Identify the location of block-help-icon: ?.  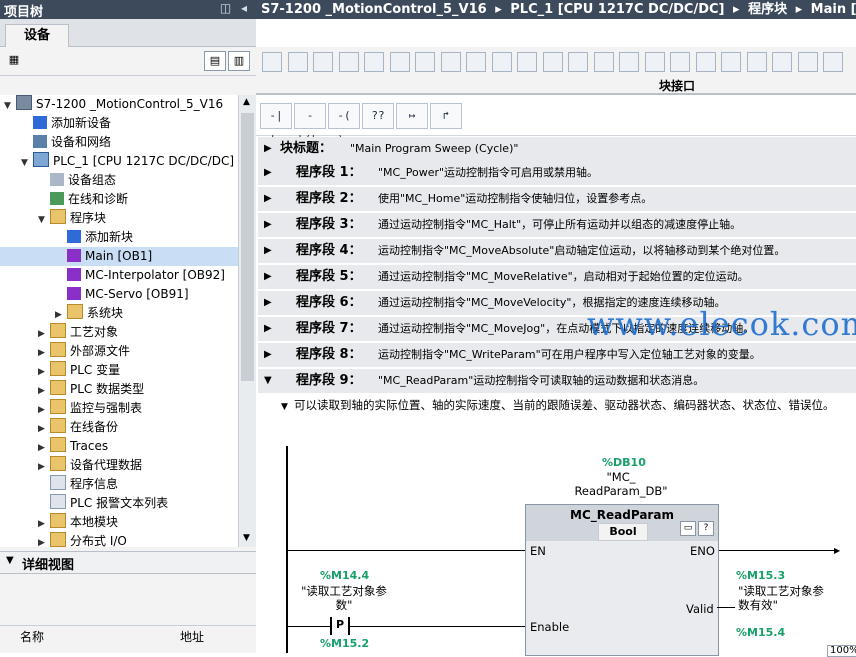
(706, 528).